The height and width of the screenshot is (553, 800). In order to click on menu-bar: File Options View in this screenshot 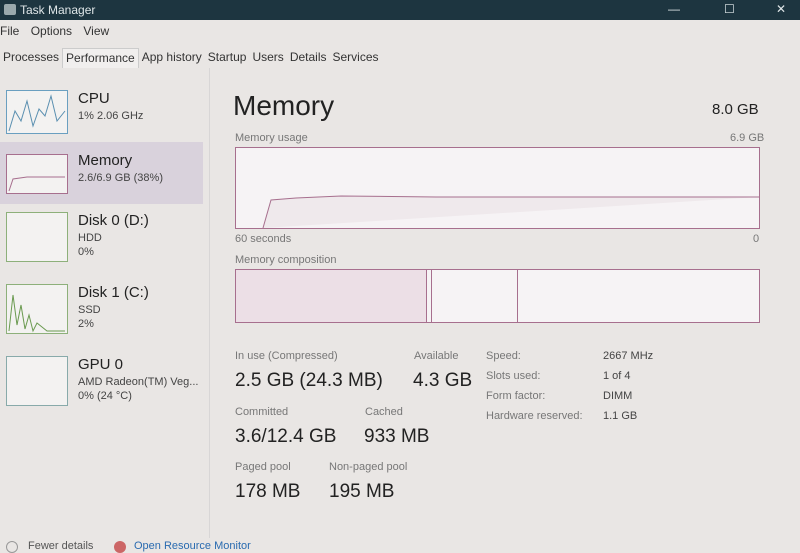, I will do `click(58, 31)`.